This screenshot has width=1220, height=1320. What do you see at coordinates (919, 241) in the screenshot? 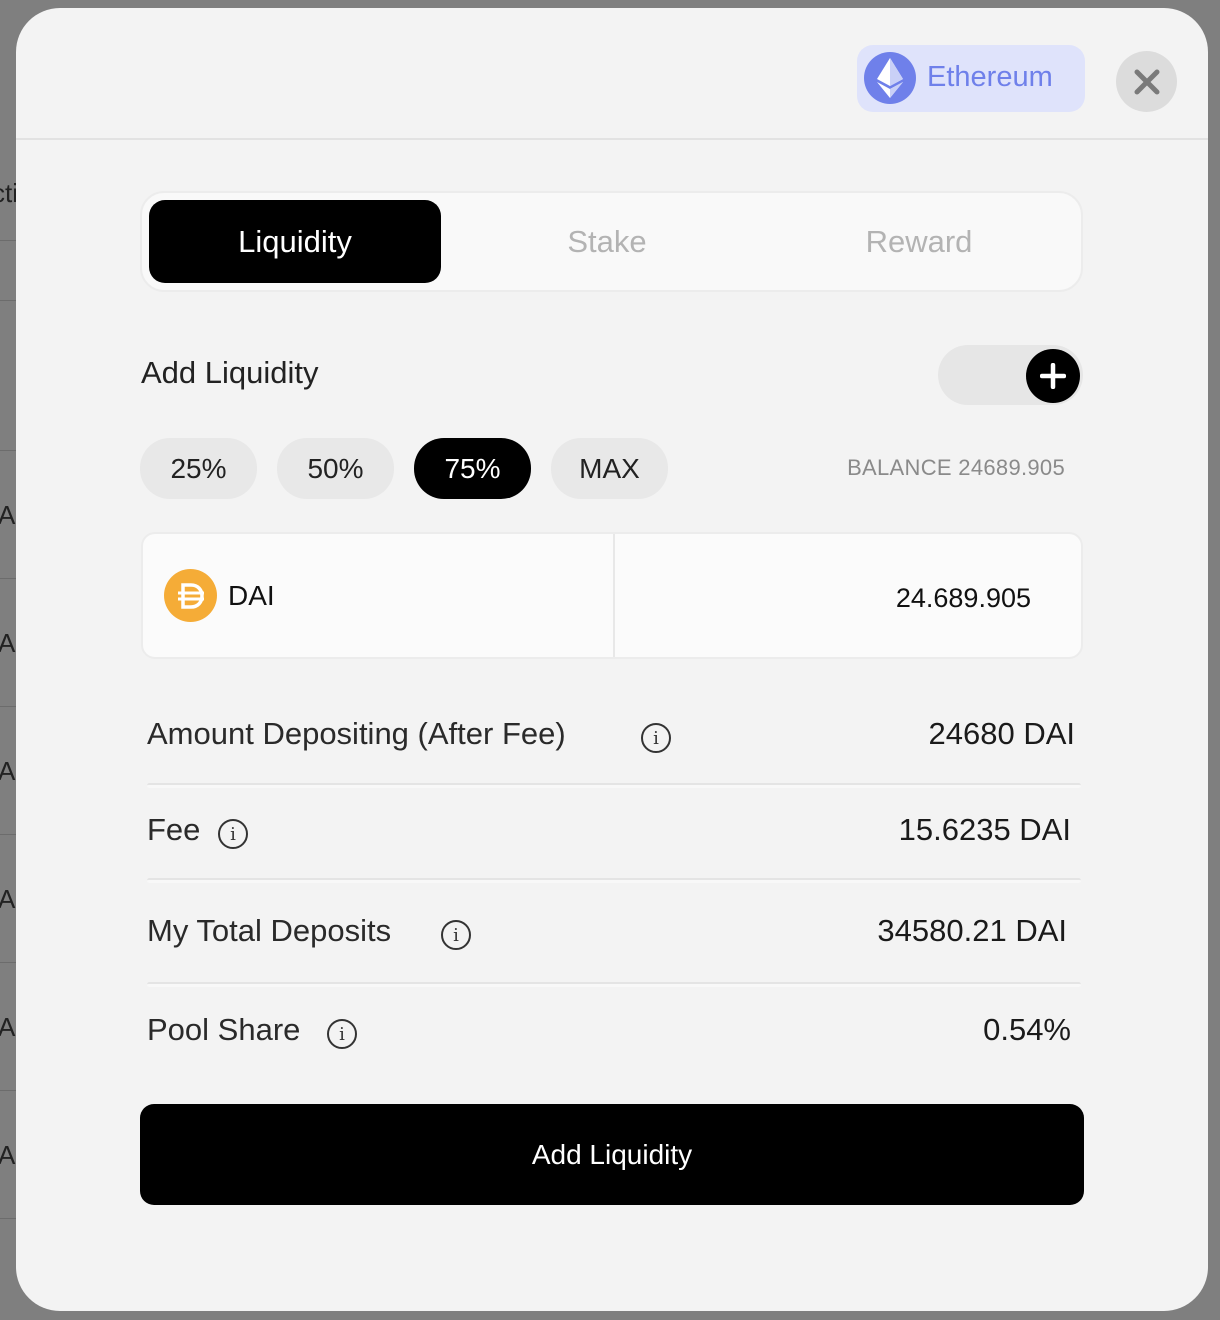
I see `tab-reward: Reward` at bounding box center [919, 241].